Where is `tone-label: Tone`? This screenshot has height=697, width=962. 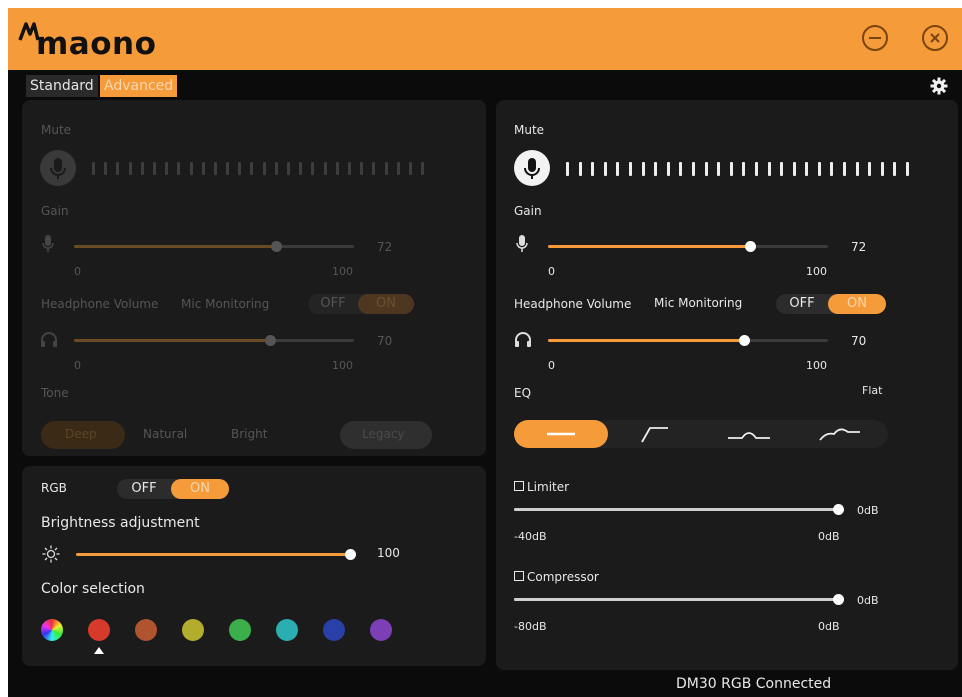 tone-label: Tone is located at coordinates (55, 393).